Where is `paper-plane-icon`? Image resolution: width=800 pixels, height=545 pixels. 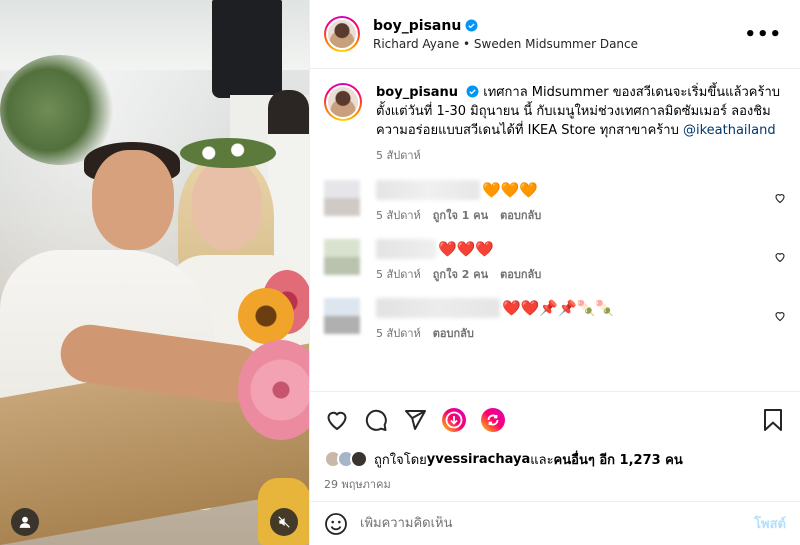 paper-plane-icon is located at coordinates (415, 419).